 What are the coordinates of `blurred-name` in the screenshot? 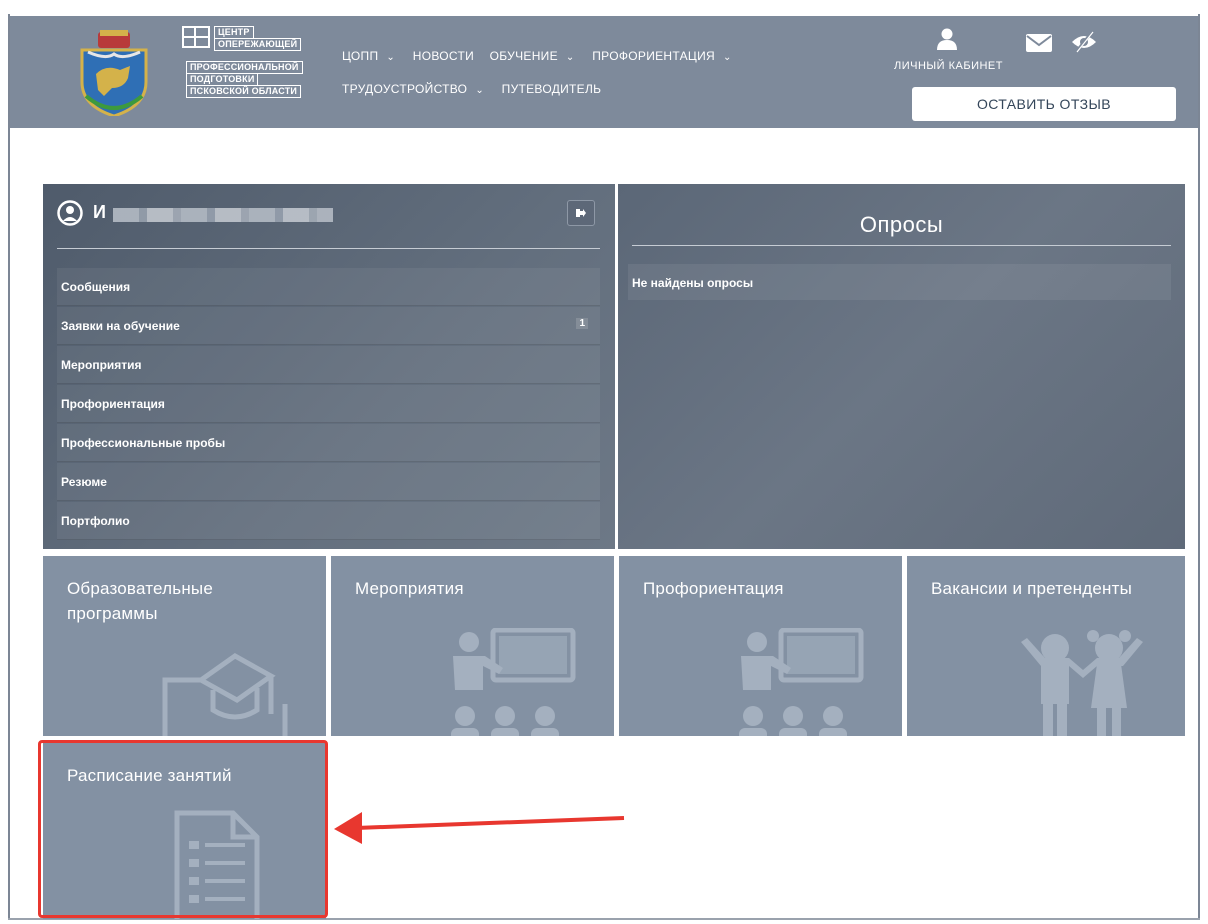 It's located at (223, 215).